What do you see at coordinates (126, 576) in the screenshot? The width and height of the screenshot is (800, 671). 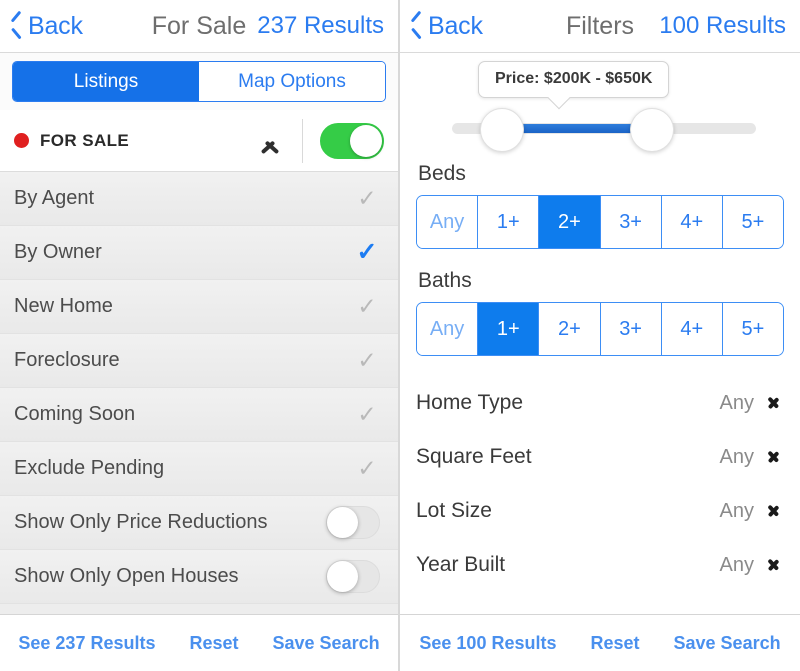 I see `option-label: Show Only Open Houses` at bounding box center [126, 576].